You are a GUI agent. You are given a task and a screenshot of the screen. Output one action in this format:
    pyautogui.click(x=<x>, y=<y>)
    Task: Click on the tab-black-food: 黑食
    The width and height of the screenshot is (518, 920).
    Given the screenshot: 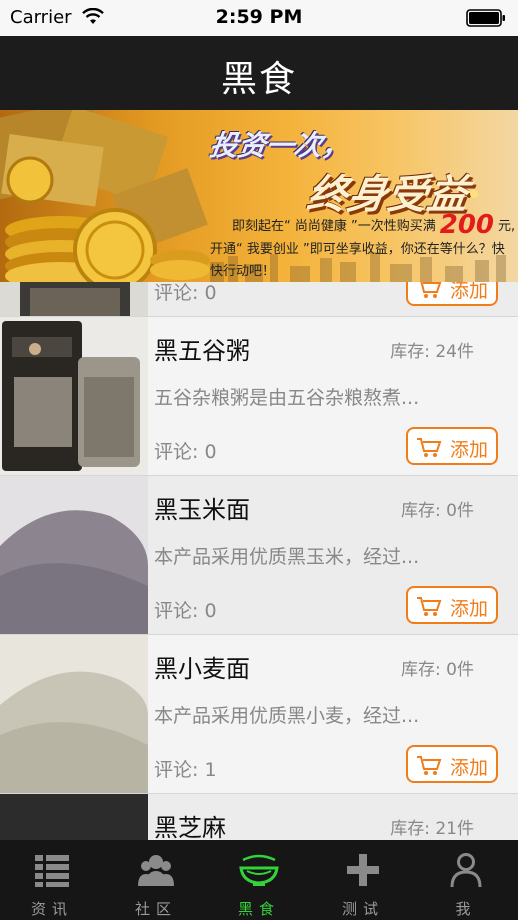 What is the action you would take?
    pyautogui.click(x=259, y=880)
    